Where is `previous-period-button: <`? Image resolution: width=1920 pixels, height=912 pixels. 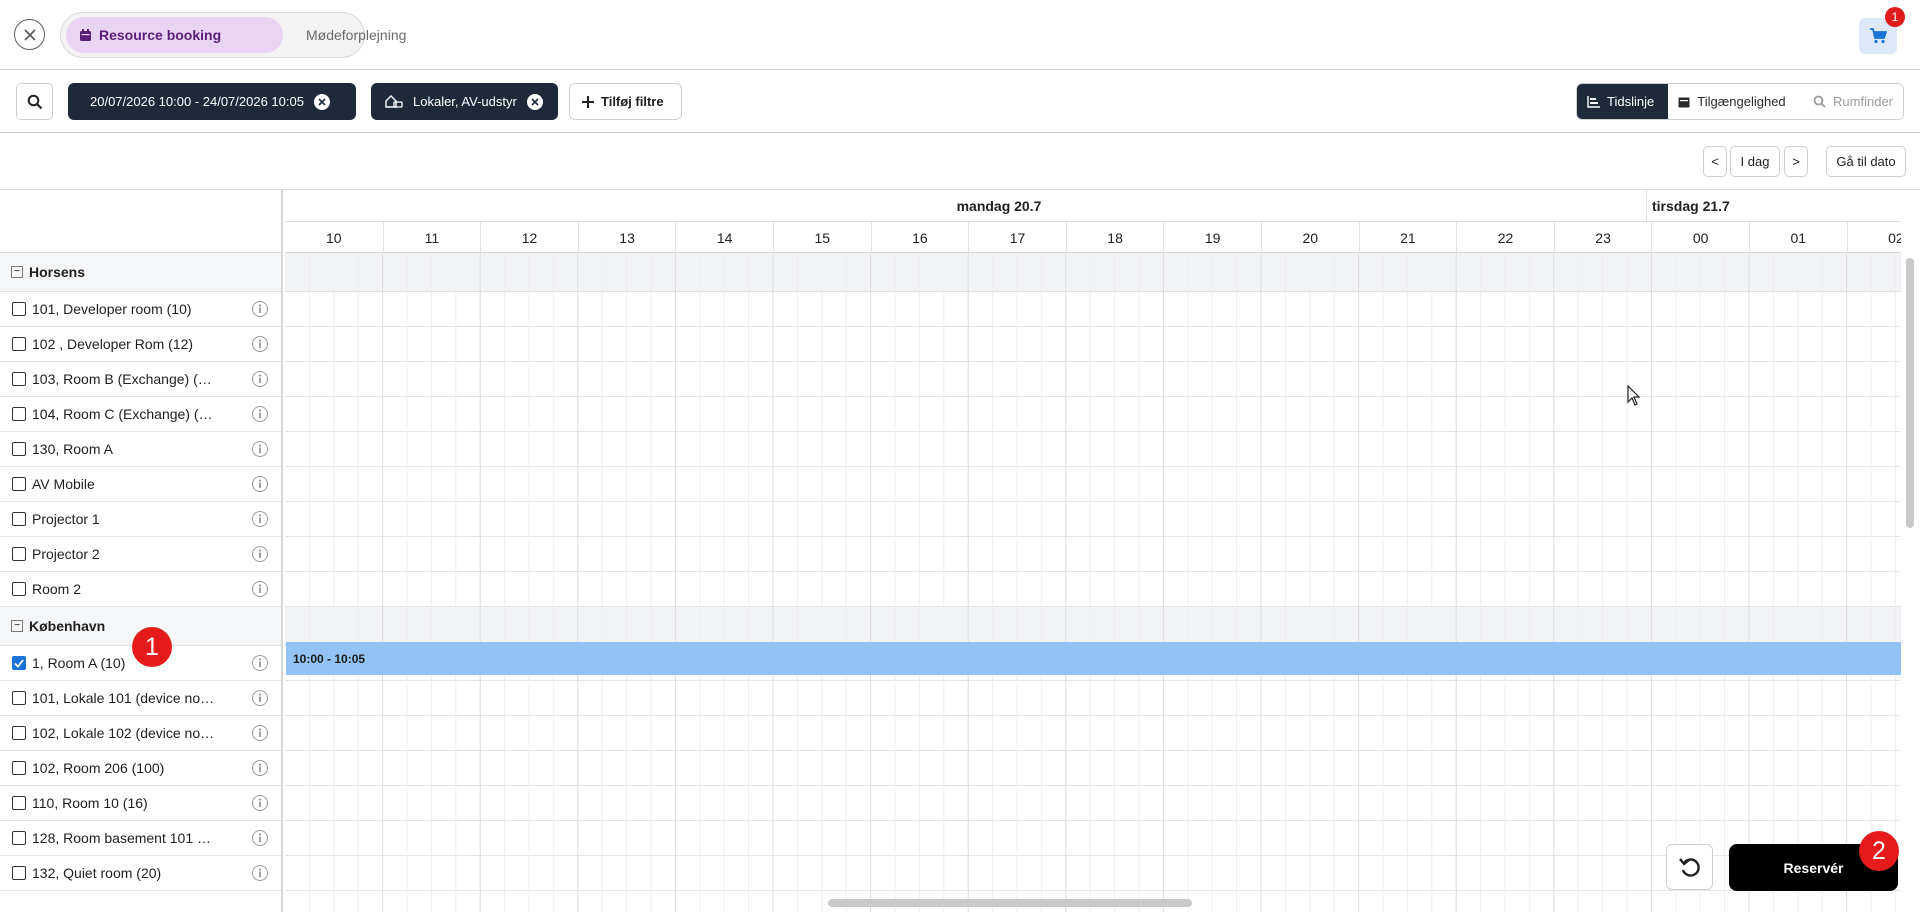 previous-period-button: < is located at coordinates (1715, 161).